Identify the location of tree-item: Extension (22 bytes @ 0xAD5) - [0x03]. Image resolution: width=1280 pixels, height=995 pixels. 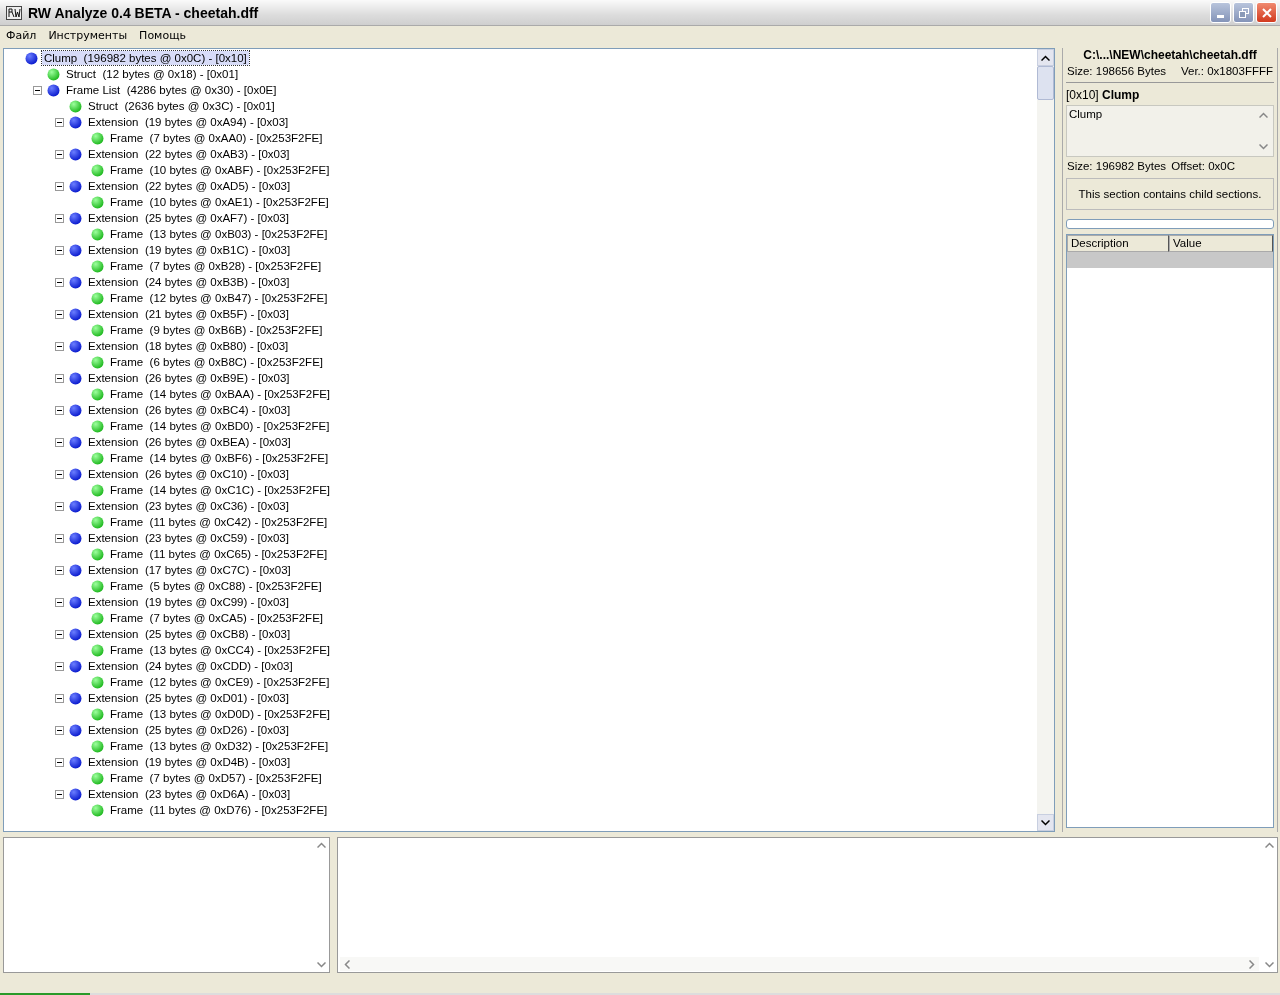
(189, 186).